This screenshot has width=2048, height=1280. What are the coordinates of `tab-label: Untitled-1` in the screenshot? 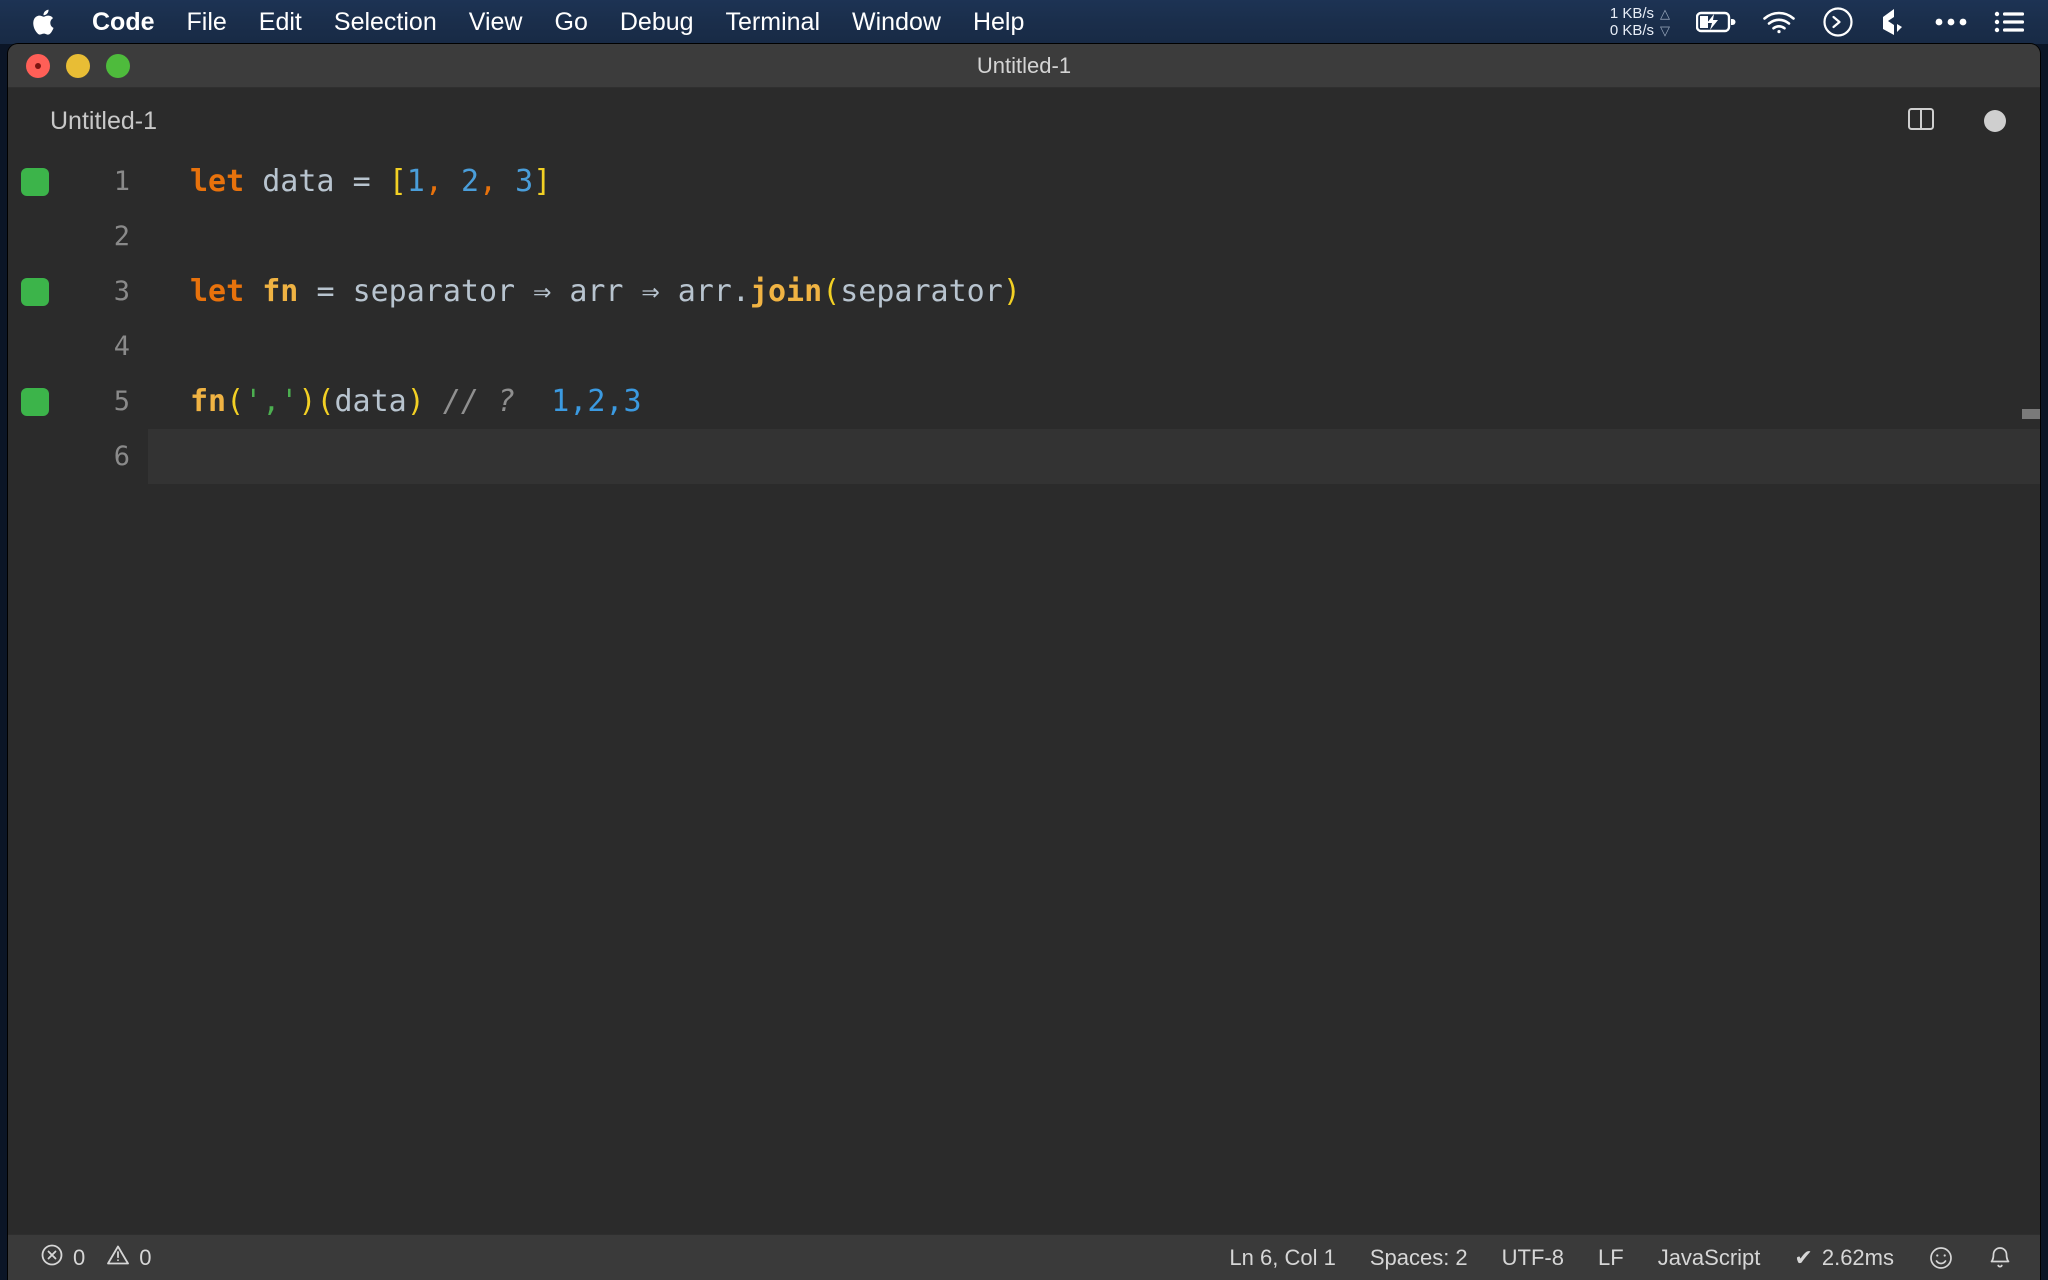 It's located at (103, 120).